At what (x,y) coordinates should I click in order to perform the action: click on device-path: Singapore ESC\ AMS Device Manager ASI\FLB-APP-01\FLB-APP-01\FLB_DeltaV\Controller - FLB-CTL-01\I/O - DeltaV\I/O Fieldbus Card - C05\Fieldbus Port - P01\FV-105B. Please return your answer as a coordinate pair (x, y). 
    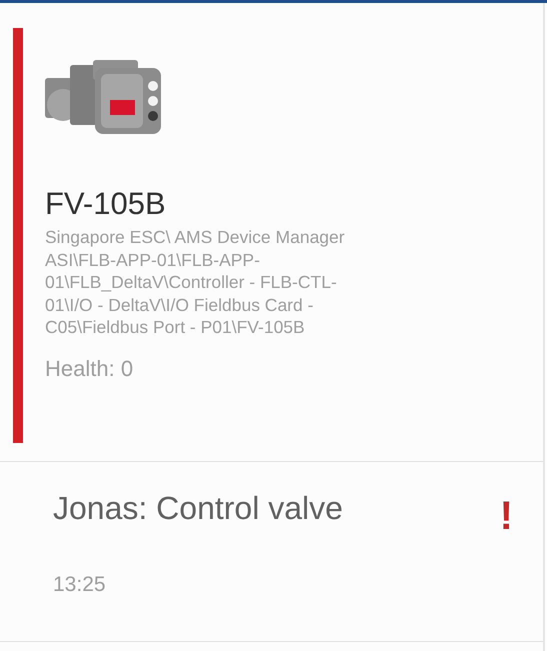
    Looking at the image, I should click on (195, 282).